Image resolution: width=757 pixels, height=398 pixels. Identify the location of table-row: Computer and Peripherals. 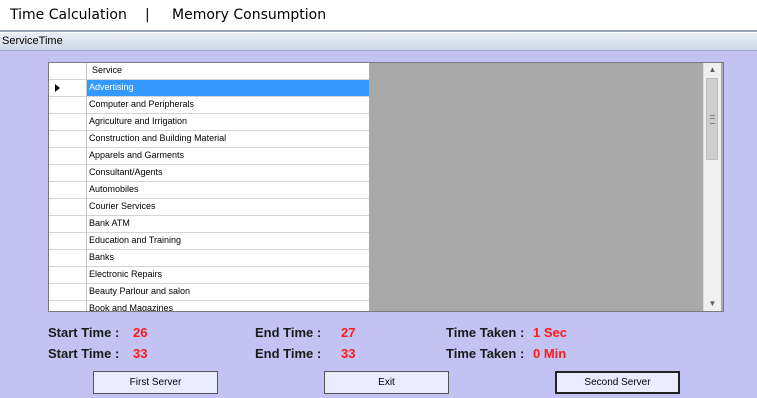
(209, 105).